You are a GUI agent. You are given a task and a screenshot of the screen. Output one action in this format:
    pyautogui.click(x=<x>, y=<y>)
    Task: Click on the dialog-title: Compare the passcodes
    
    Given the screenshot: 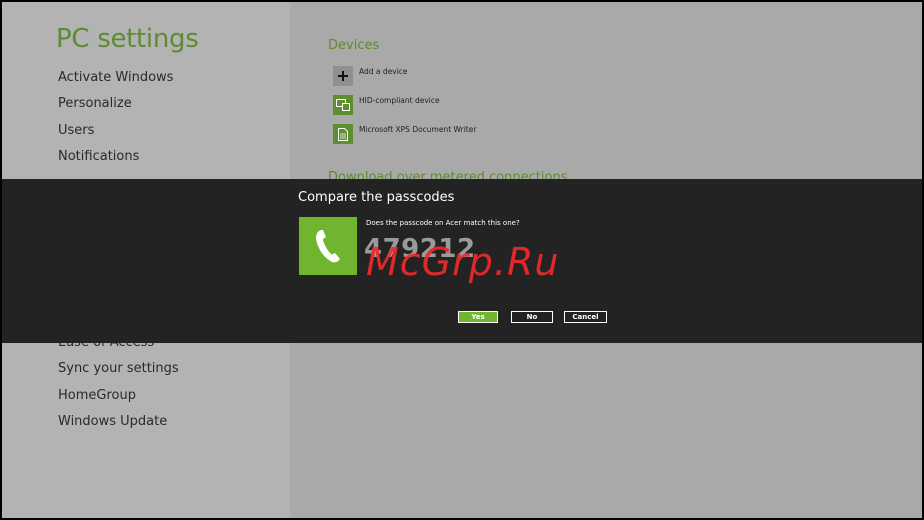 What is the action you would take?
    pyautogui.click(x=376, y=197)
    